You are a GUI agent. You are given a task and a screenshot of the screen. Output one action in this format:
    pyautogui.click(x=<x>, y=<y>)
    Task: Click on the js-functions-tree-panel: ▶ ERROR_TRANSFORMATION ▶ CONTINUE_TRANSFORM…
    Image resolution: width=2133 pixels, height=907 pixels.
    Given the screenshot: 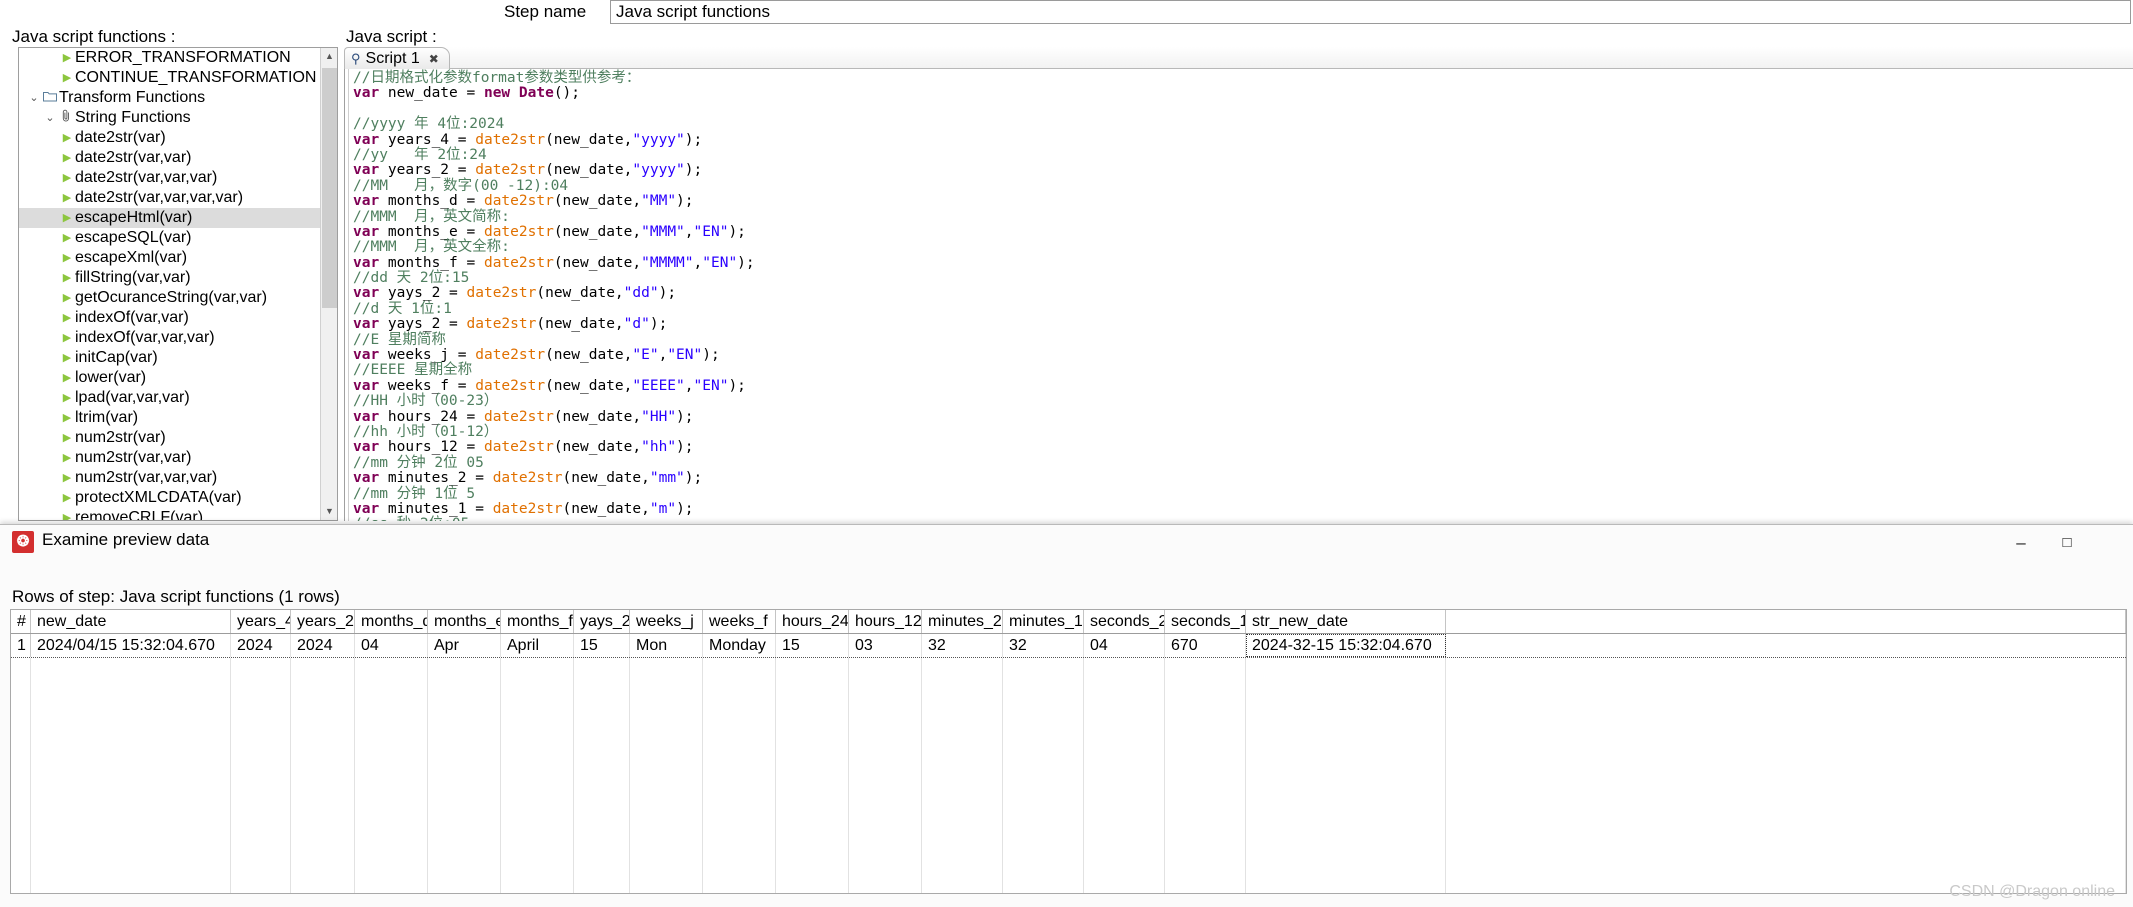 What is the action you would take?
    pyautogui.click(x=178, y=284)
    